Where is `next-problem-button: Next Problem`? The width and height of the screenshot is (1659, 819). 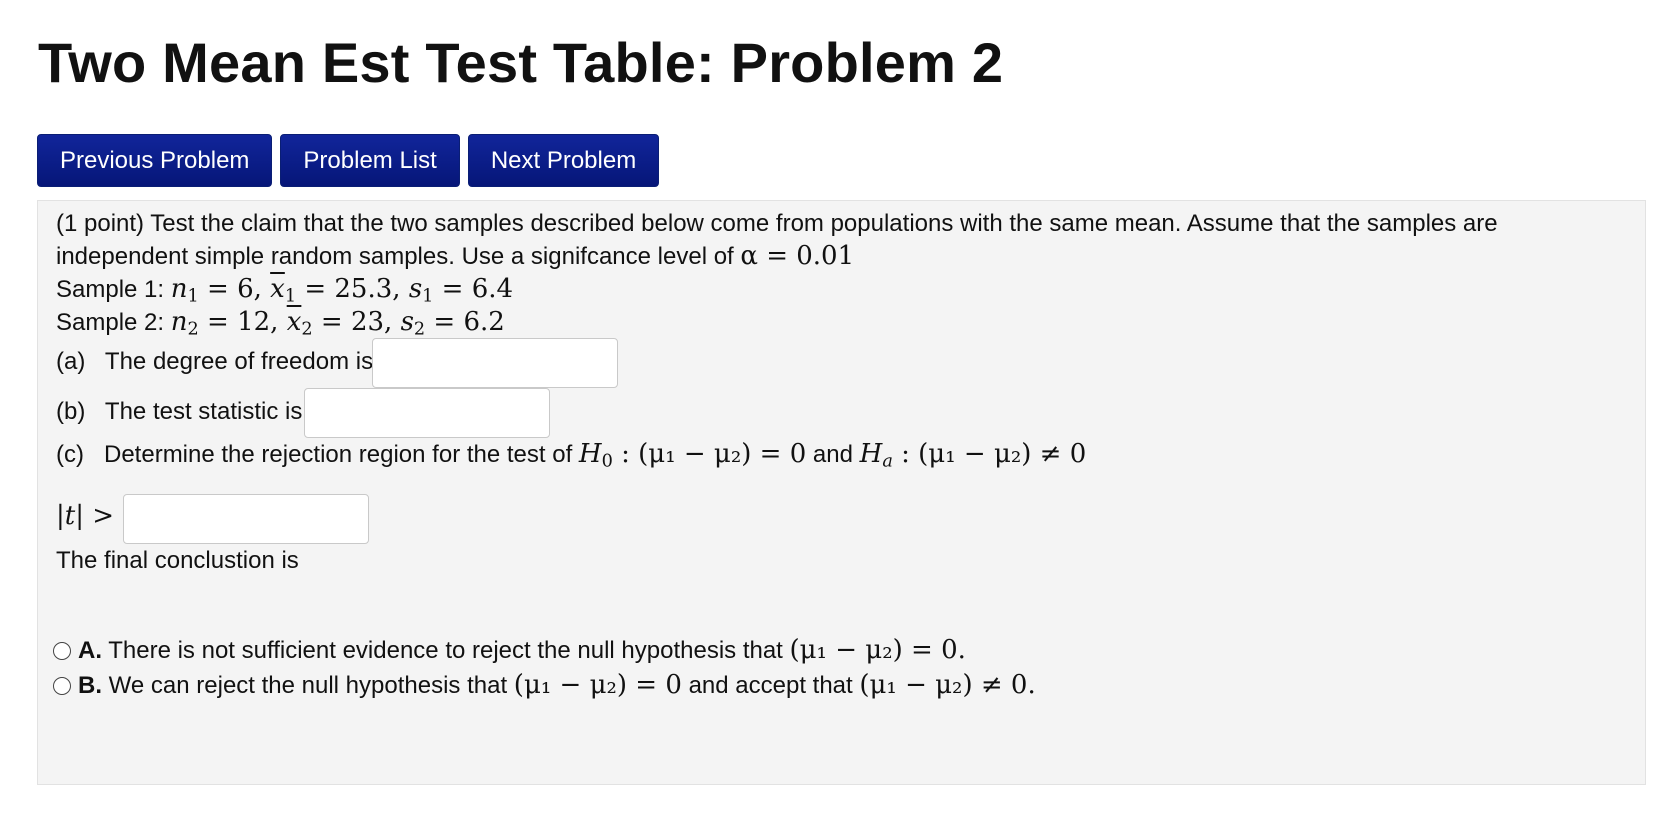 next-problem-button: Next Problem is located at coordinates (563, 160).